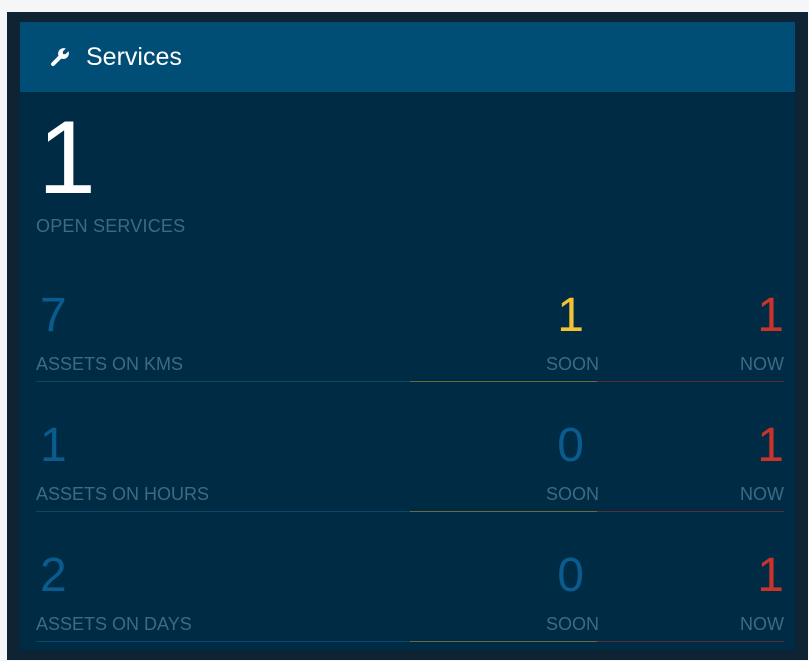 Image resolution: width=809 pixels, height=661 pixels. I want to click on assets-count: 2, so click(53, 575).